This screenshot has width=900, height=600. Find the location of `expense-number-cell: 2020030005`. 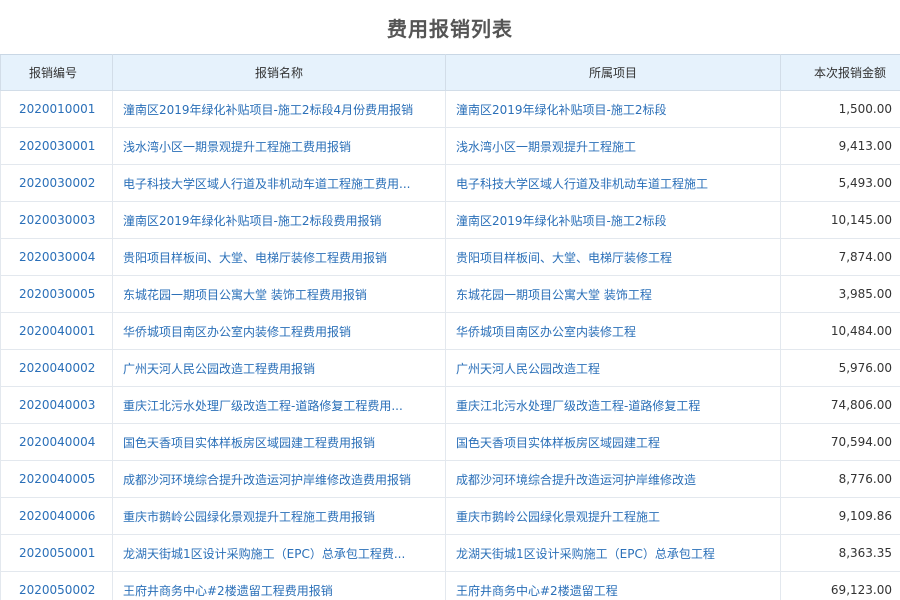

expense-number-cell: 2020030005 is located at coordinates (56, 294).